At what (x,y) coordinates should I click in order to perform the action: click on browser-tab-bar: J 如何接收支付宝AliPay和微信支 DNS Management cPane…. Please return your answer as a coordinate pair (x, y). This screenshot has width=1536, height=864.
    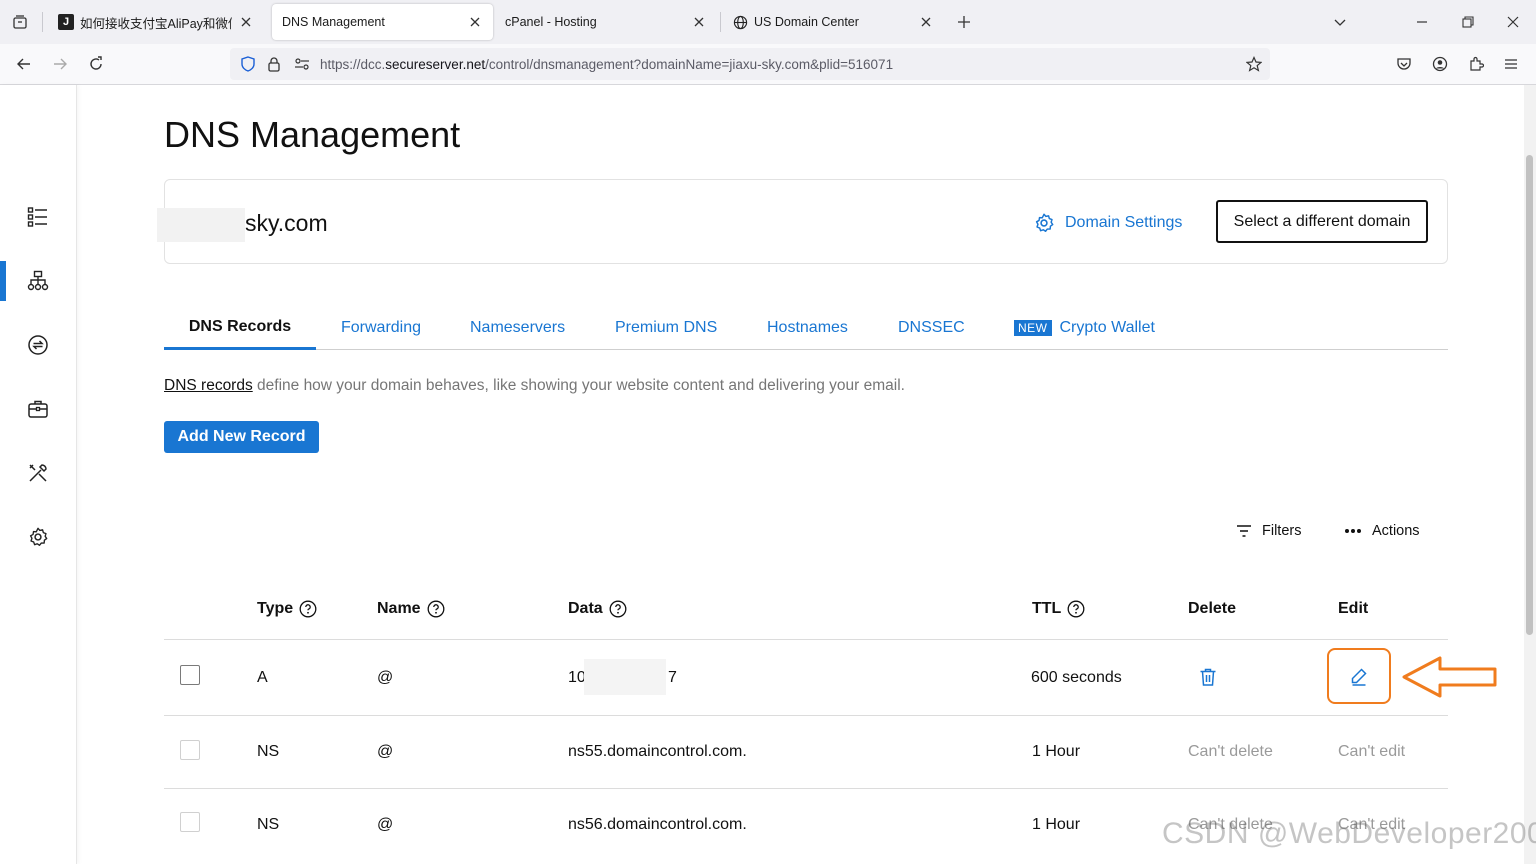
    Looking at the image, I should click on (768, 22).